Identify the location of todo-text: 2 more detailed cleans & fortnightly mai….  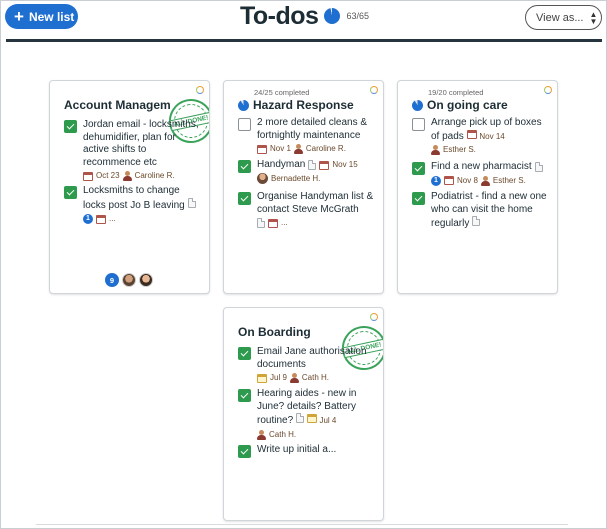
(317, 129).